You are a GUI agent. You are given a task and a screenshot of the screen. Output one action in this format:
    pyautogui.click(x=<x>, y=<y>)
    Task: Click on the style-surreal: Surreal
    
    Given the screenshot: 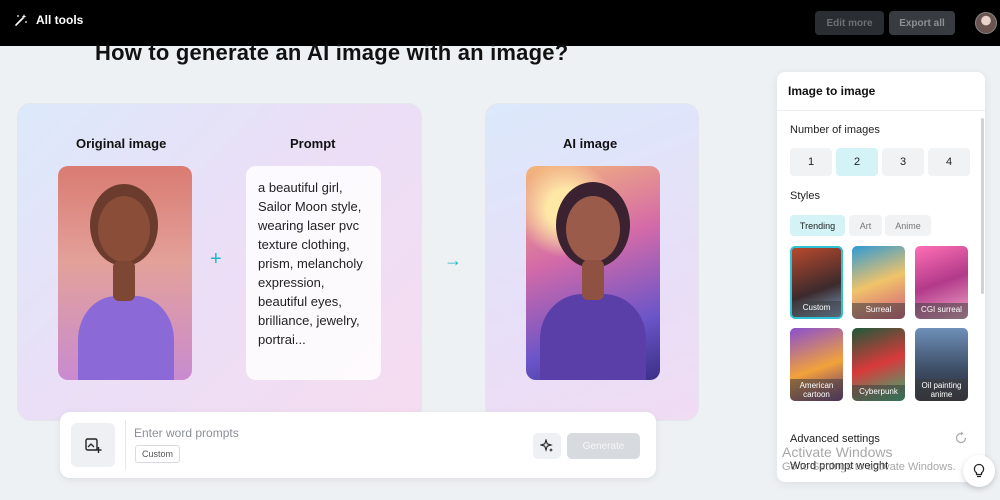 What is the action you would take?
    pyautogui.click(x=878, y=282)
    